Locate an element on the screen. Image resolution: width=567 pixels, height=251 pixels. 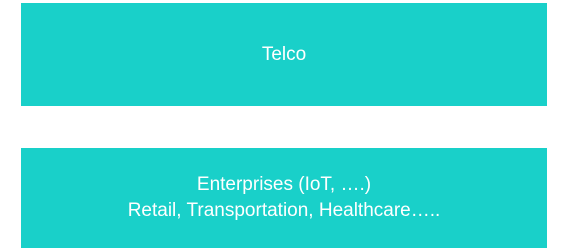
industries-label: Retail, Transportation, Healthcare….. is located at coordinates (284, 210).